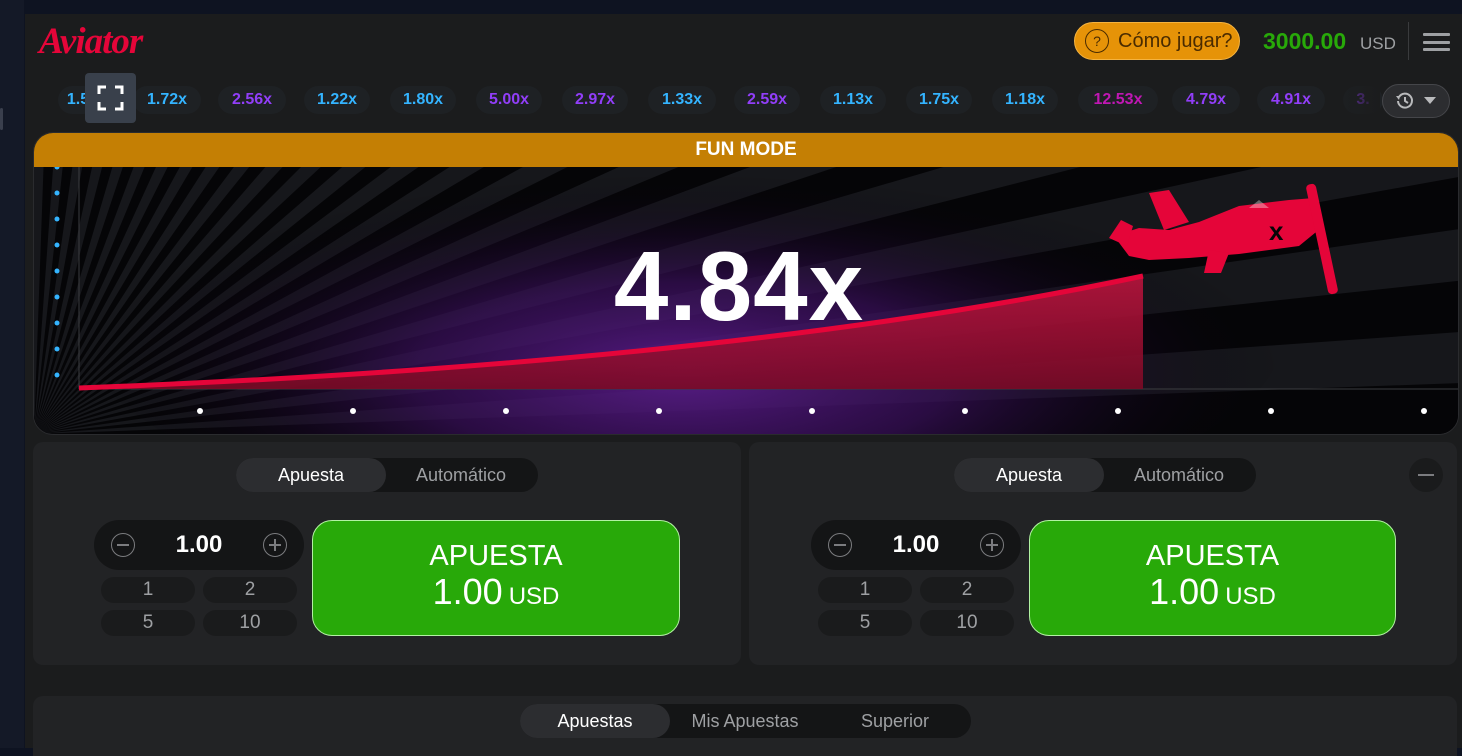  I want to click on bets-list-tabs: Apuestas Mis Apuestas Superior, so click(745, 721).